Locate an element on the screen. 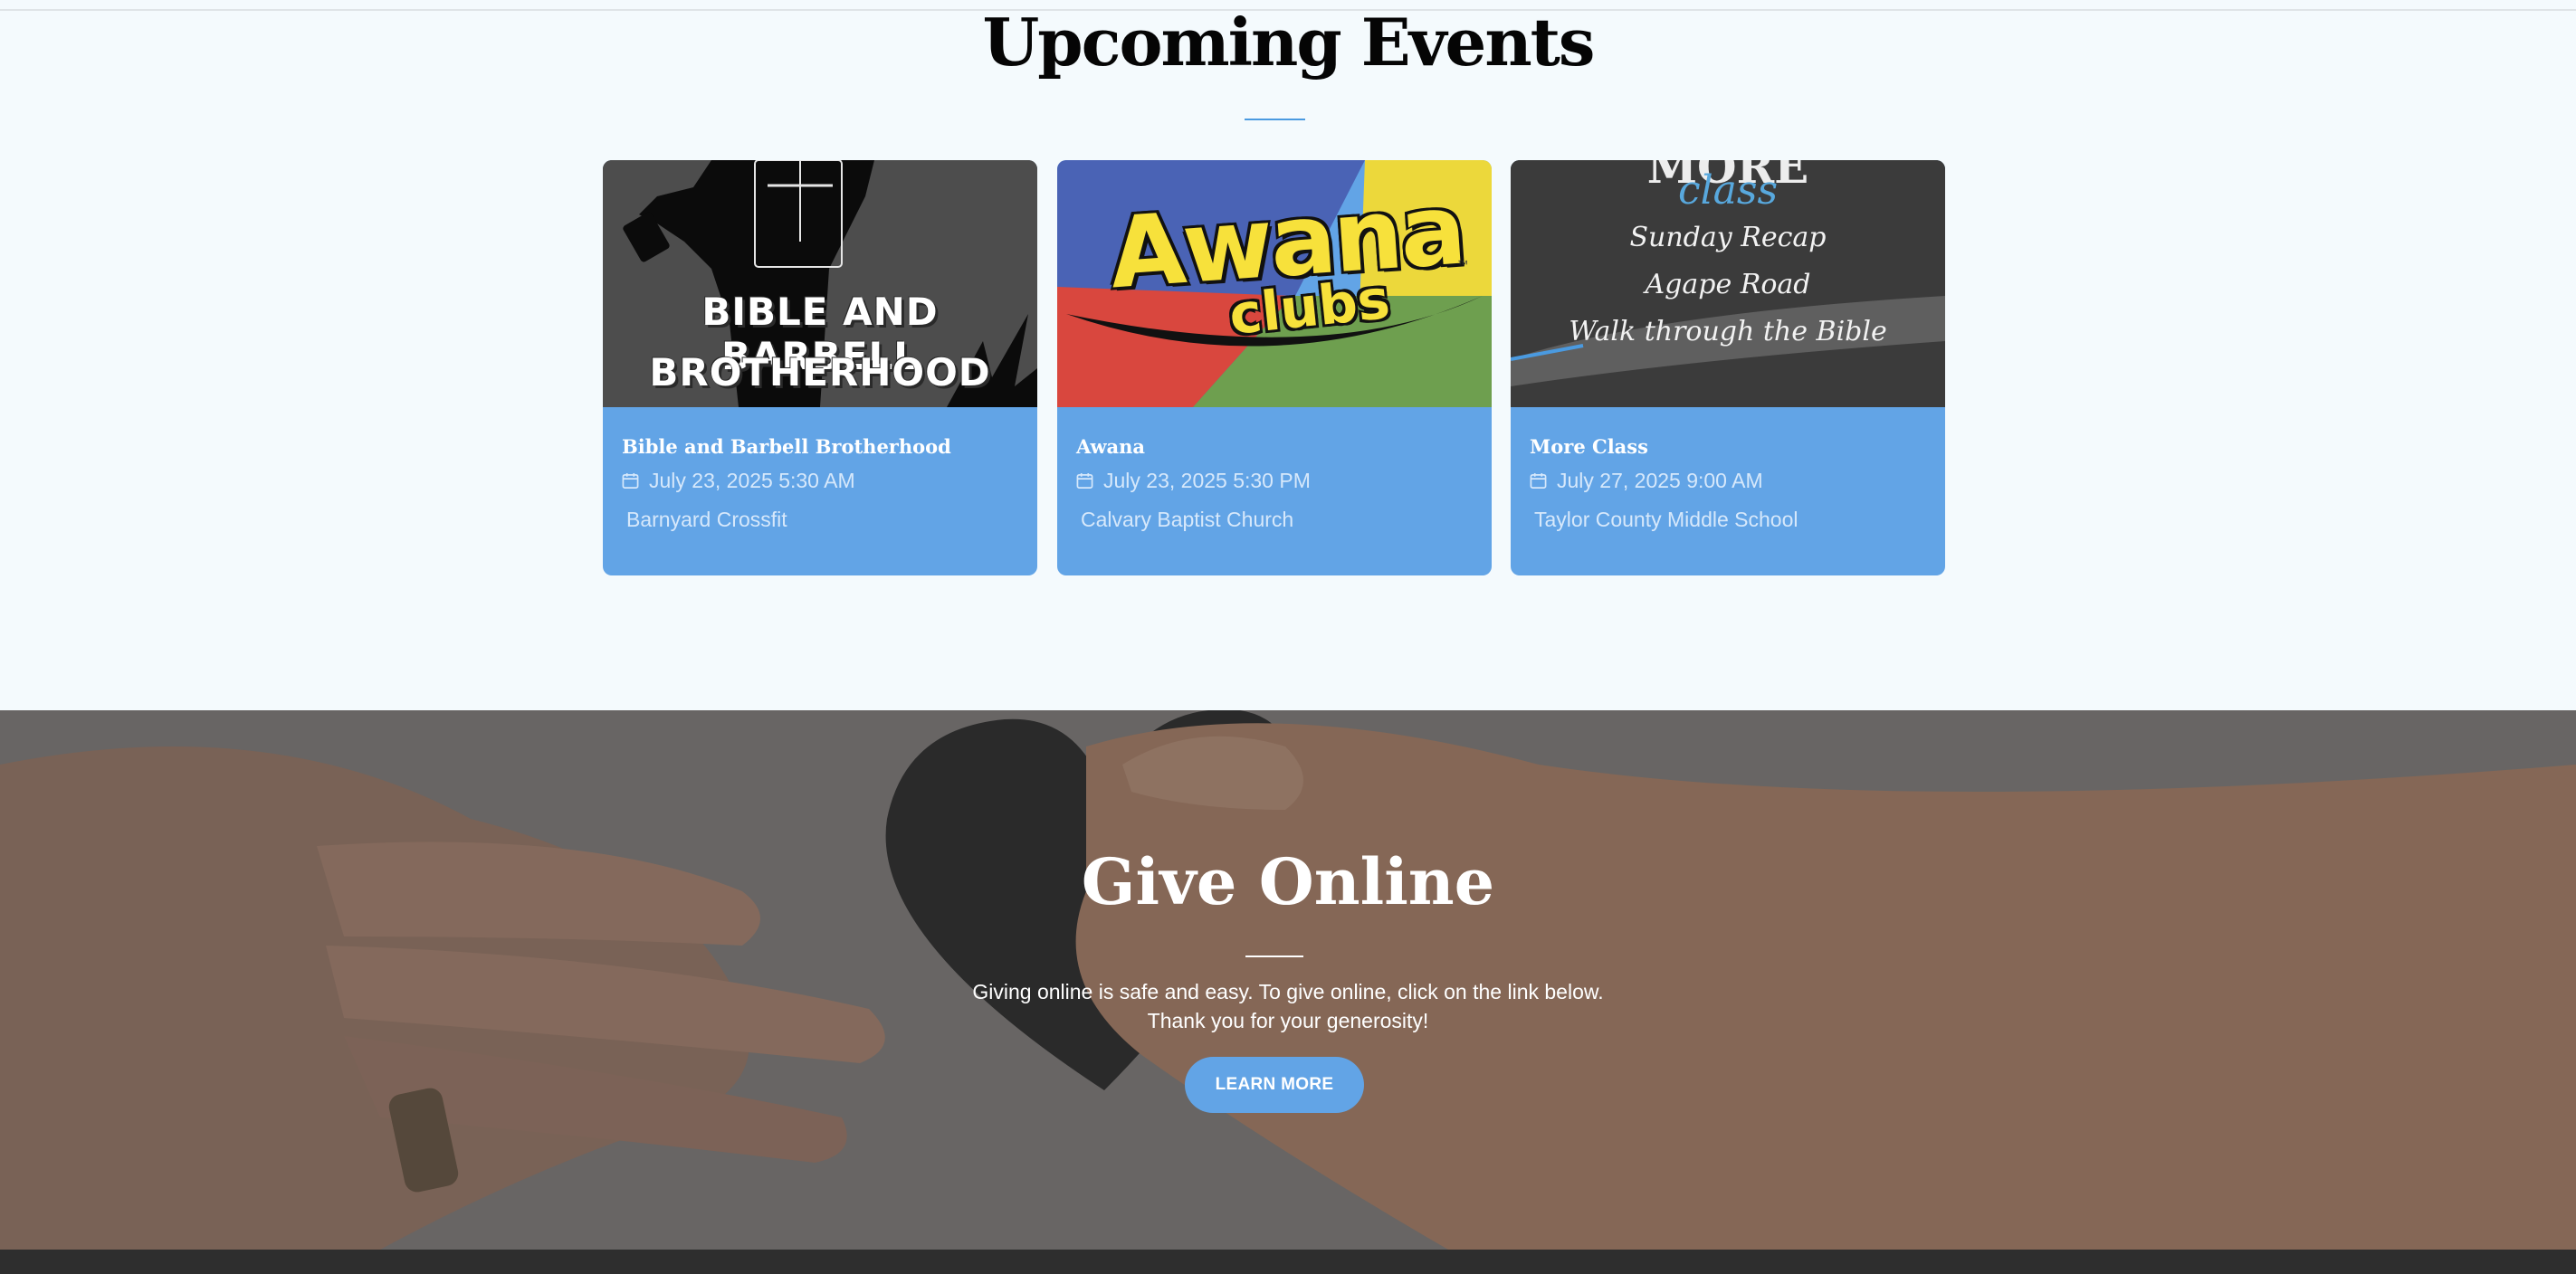  image-line-agape-road: Agape Road is located at coordinates (1728, 284).